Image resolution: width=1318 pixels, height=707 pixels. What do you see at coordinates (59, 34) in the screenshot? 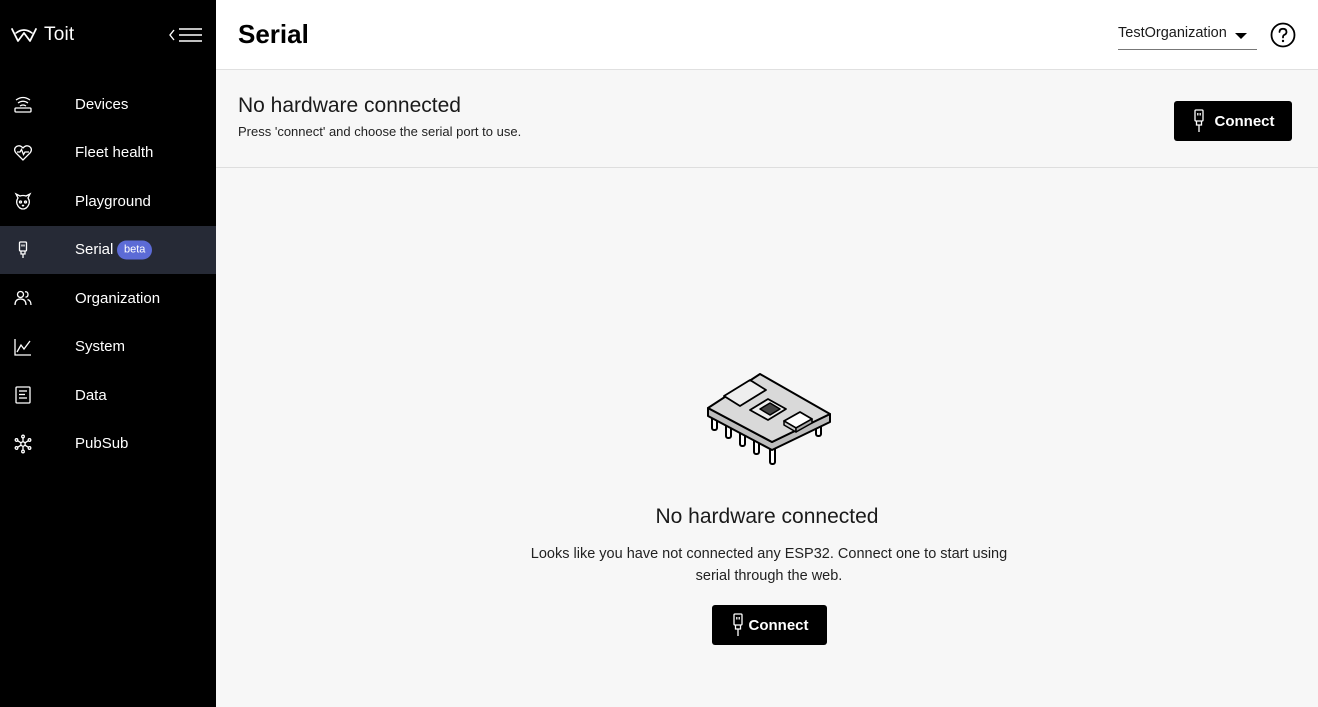
I see `brand-name: Toit` at bounding box center [59, 34].